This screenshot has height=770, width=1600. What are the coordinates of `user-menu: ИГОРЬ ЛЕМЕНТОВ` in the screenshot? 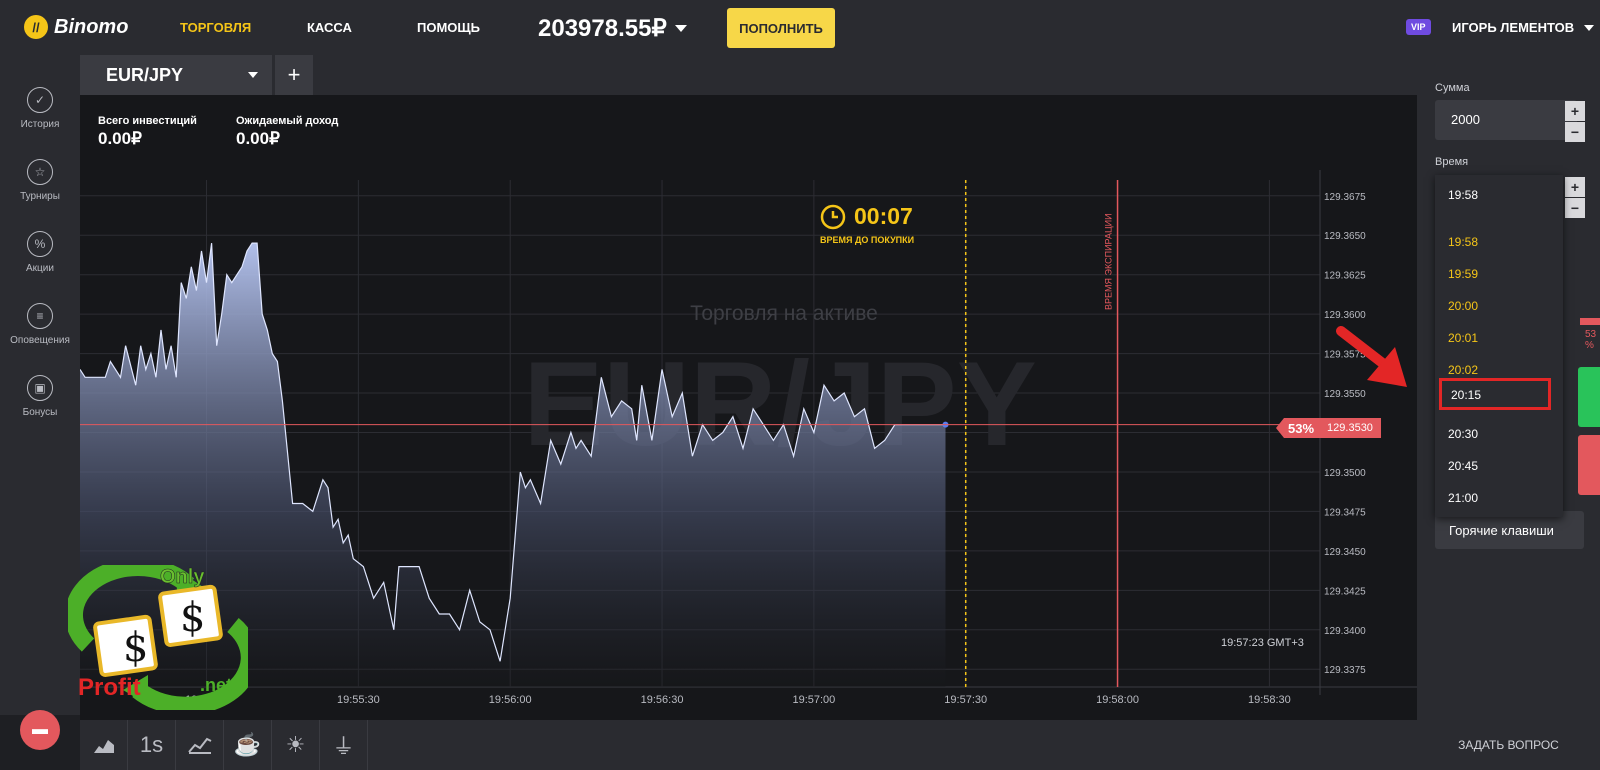 It's located at (1523, 27).